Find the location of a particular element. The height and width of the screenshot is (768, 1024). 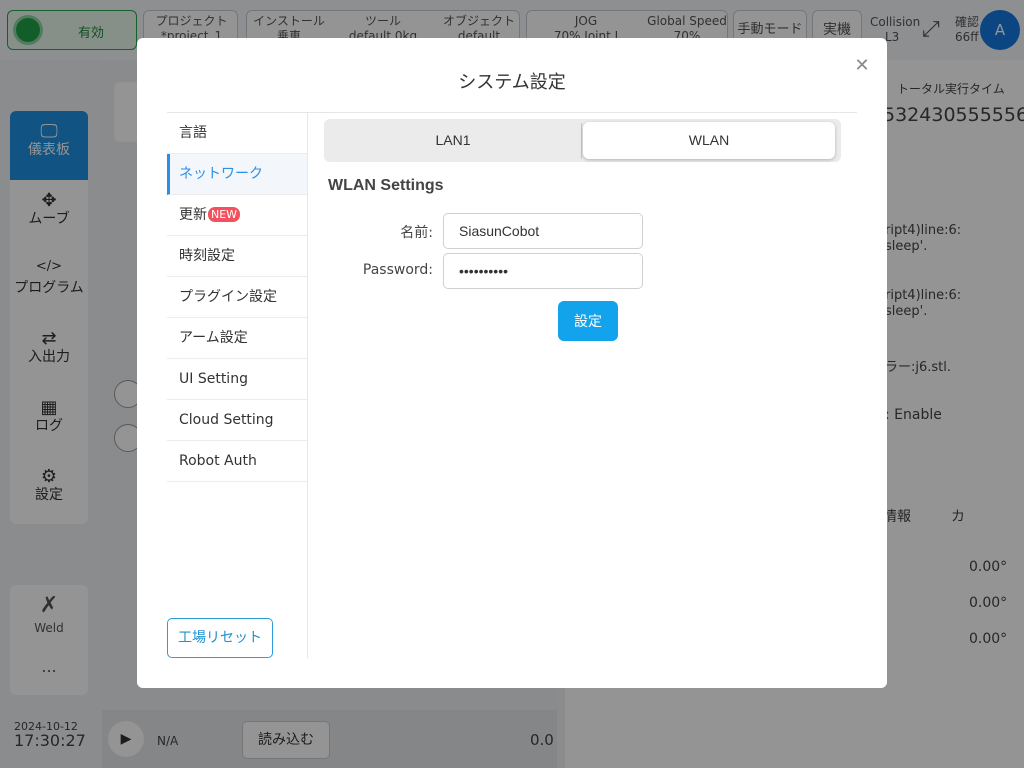

menu-item-label: 更新 is located at coordinates (193, 215).